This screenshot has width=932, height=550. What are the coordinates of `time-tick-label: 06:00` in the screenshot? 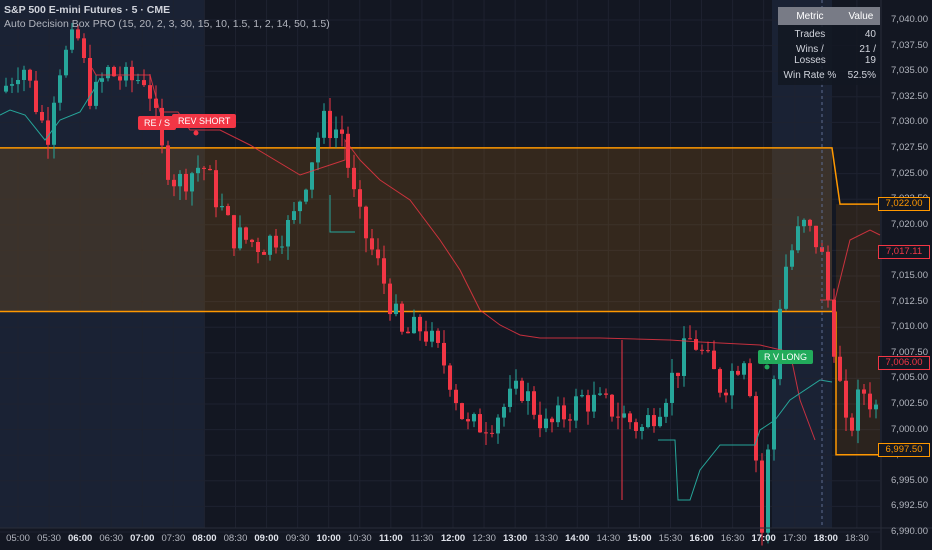 It's located at (80, 538).